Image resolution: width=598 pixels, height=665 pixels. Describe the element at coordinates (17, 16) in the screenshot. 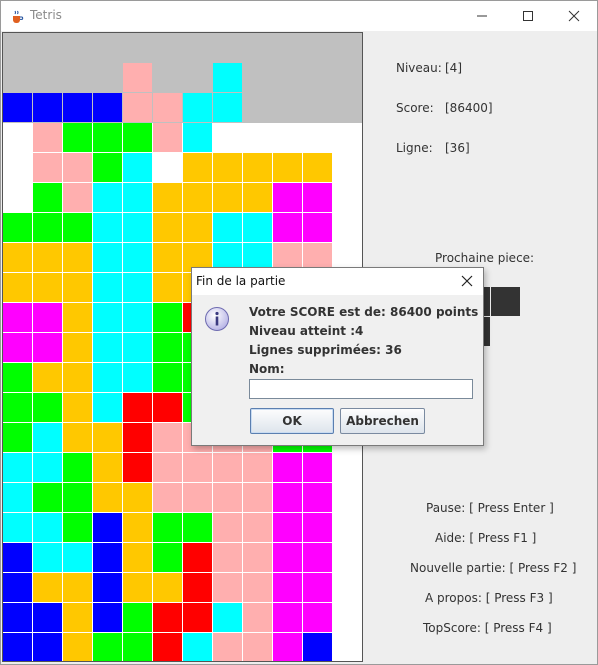

I see `java-cup-icon` at that location.